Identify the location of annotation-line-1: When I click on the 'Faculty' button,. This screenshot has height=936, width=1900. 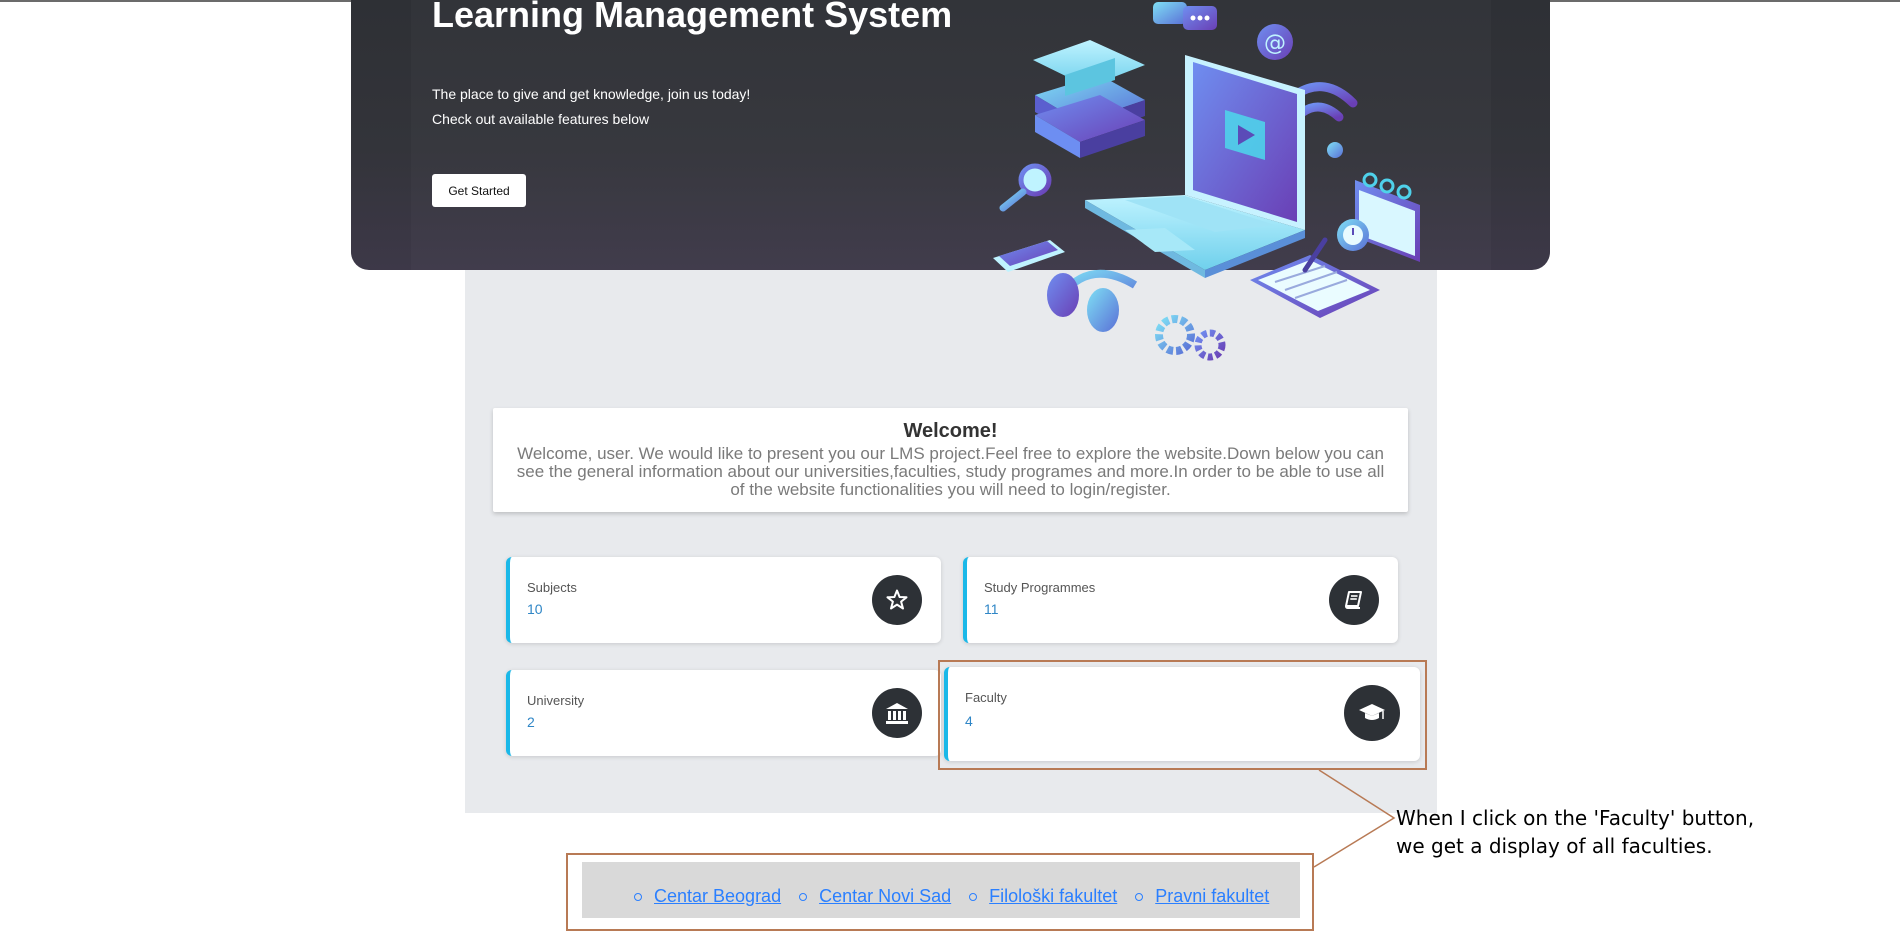
(1575, 818).